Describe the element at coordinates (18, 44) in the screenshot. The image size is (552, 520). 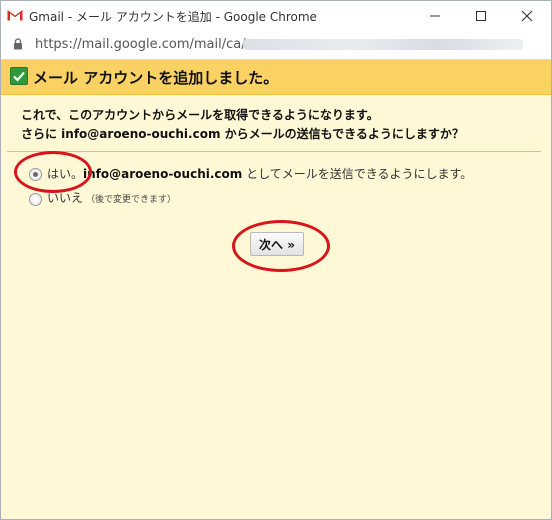
I see `lock-icon` at that location.